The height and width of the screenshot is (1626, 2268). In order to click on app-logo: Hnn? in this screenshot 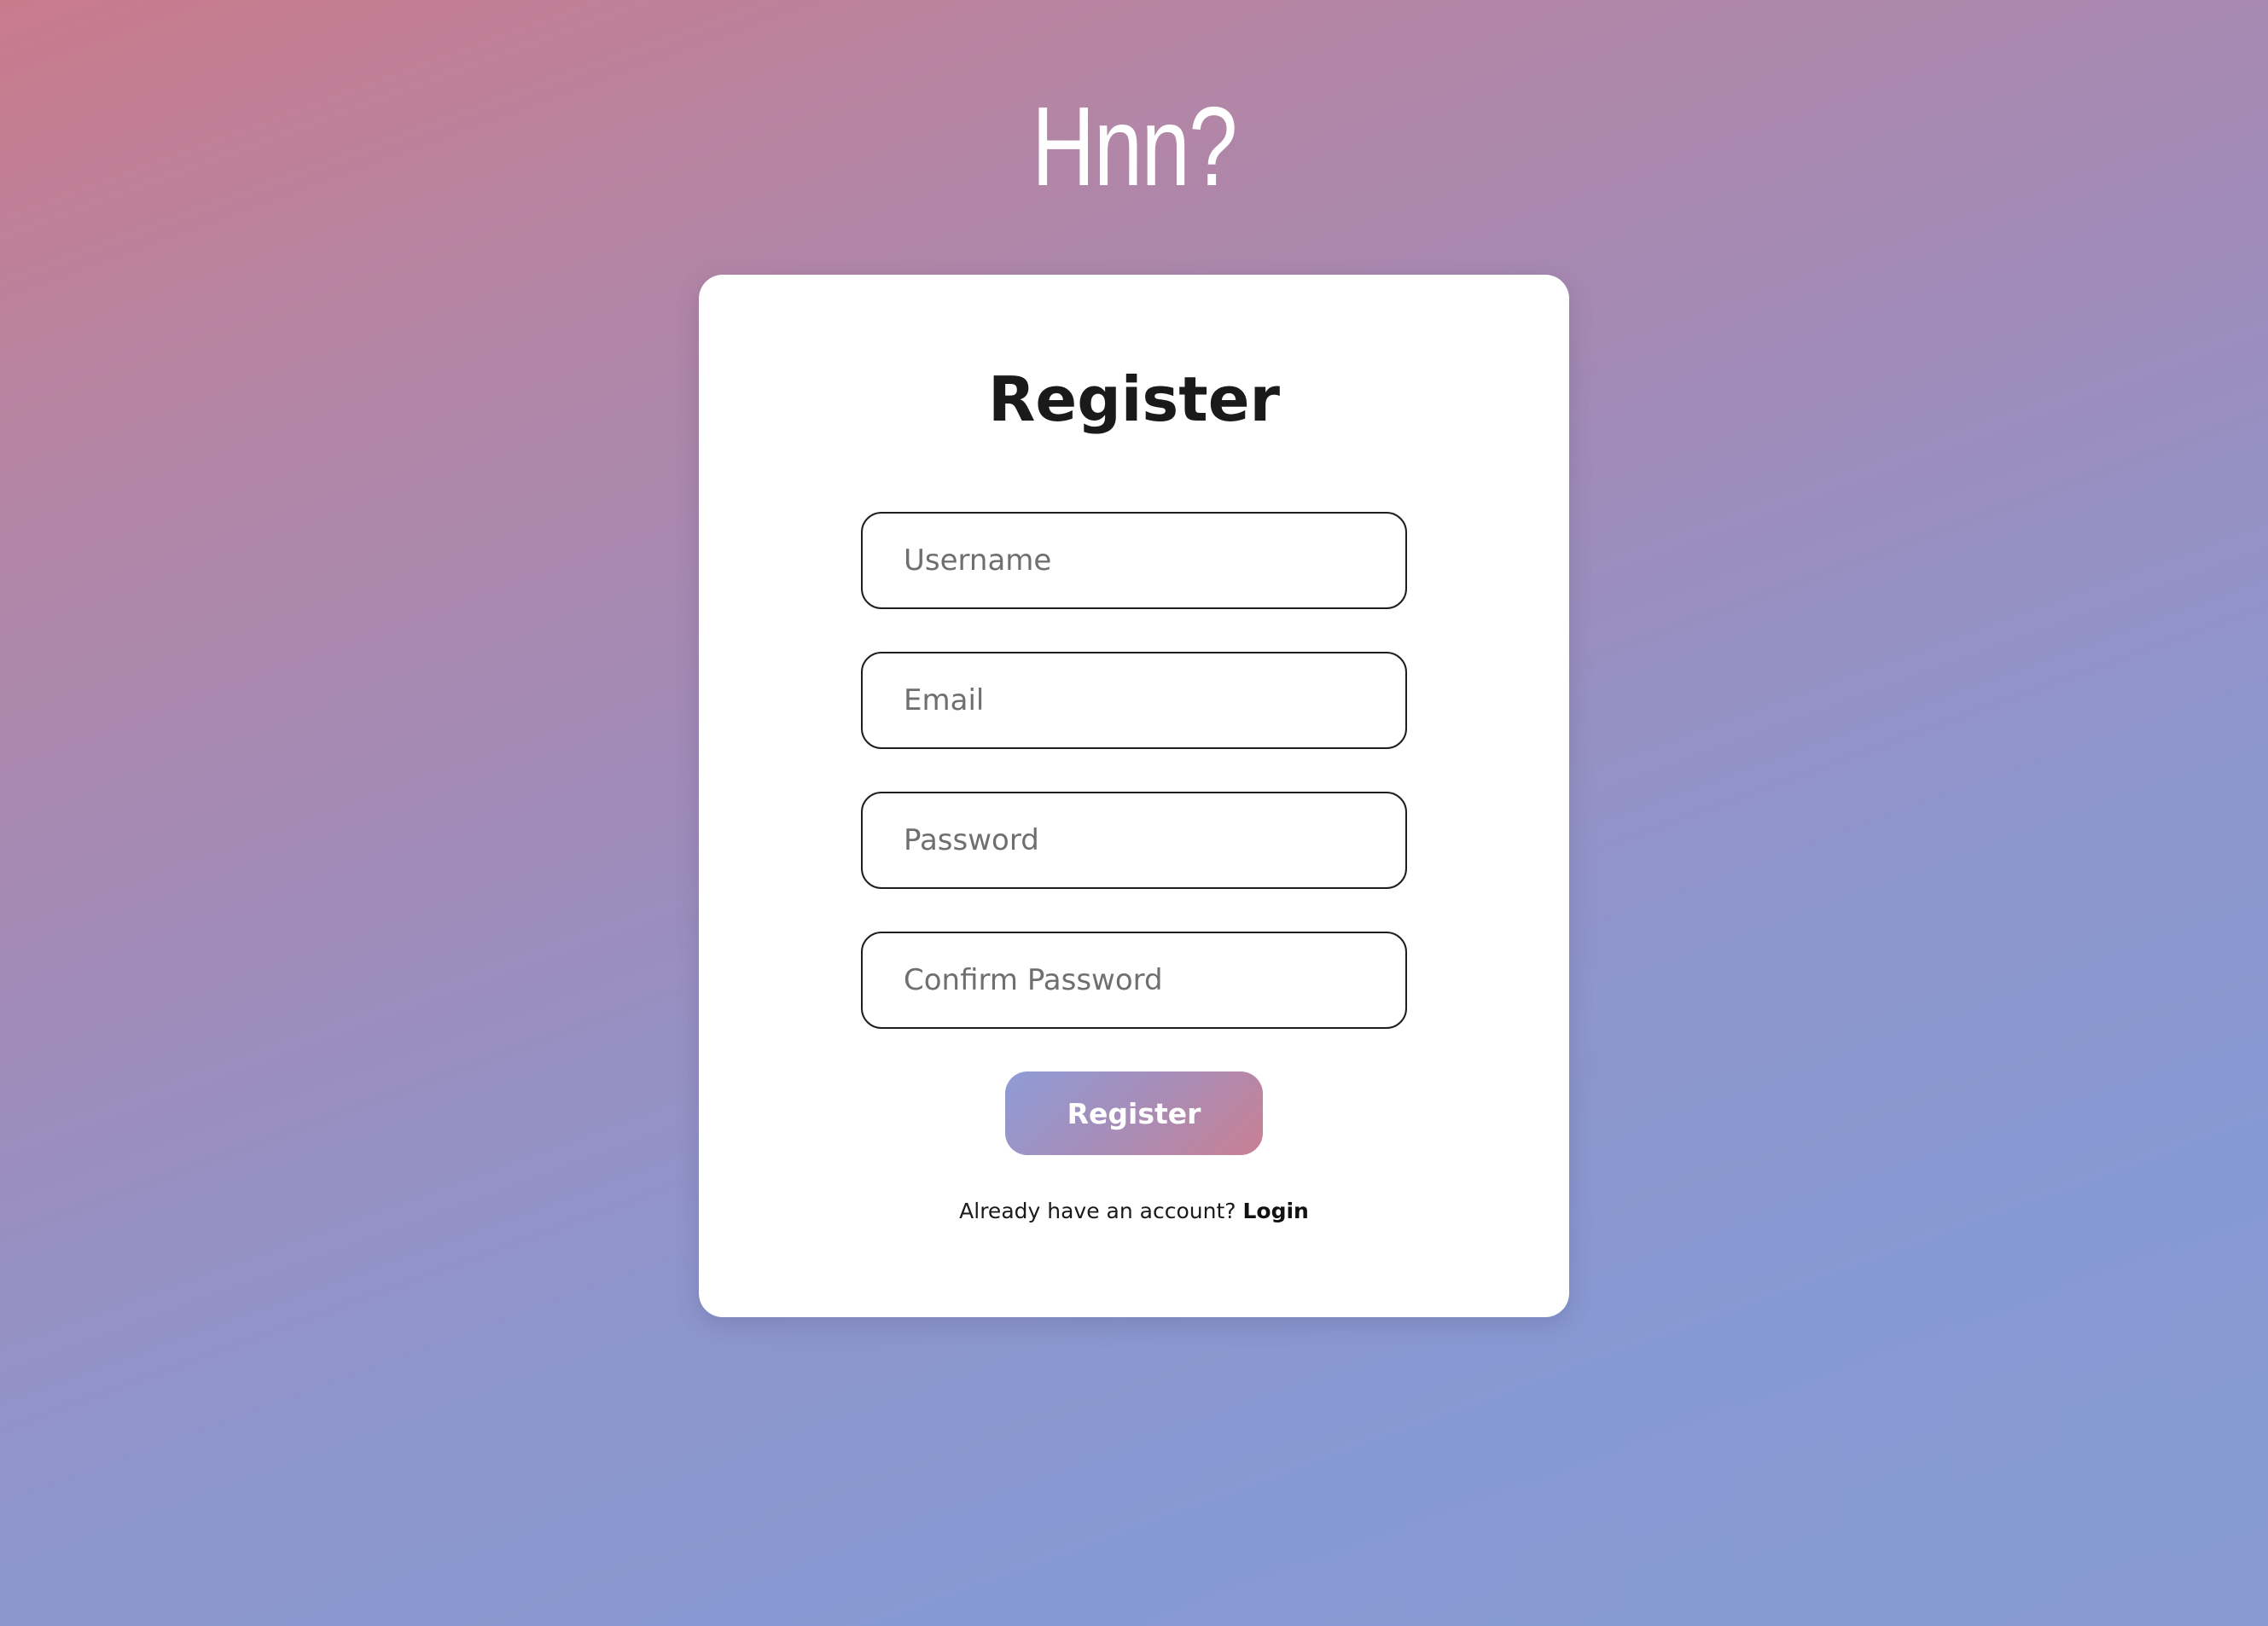, I will do `click(1134, 147)`.